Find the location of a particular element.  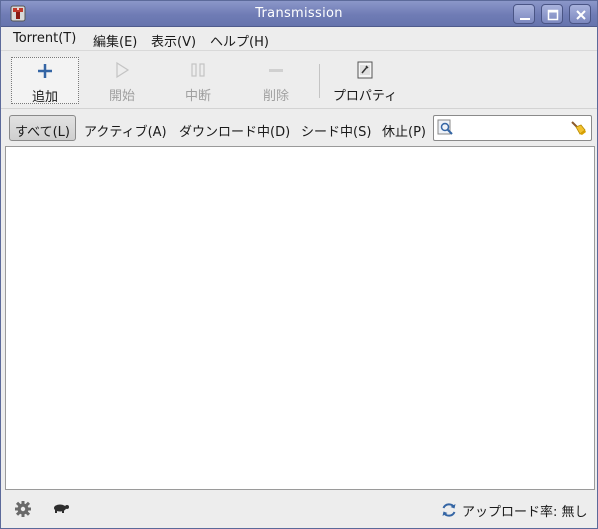

minimize-button is located at coordinates (524, 14).